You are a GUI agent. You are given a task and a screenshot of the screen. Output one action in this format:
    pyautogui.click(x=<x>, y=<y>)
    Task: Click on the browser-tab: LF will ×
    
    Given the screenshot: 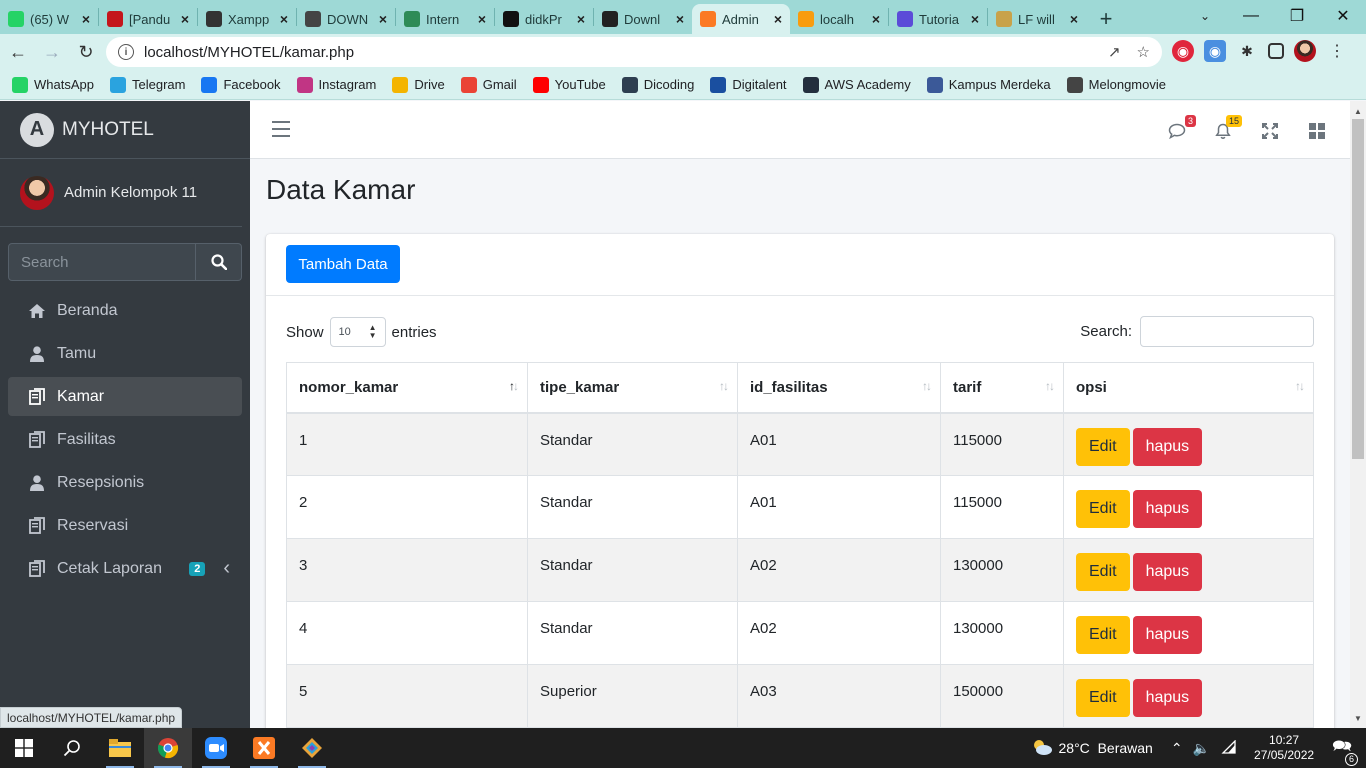 What is the action you would take?
    pyautogui.click(x=1037, y=19)
    